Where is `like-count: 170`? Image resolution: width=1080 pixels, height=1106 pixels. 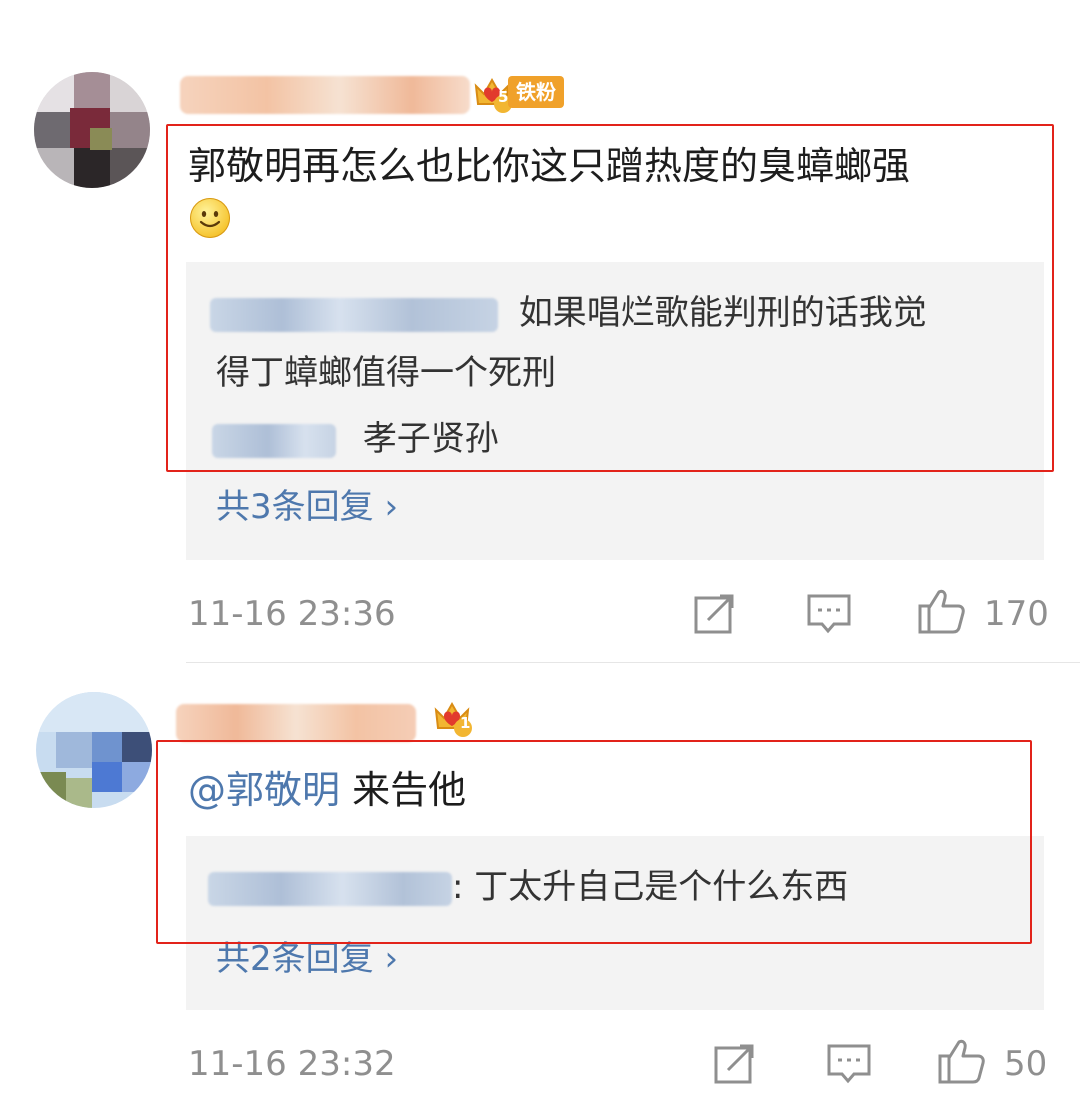
like-count: 170 is located at coordinates (1016, 614).